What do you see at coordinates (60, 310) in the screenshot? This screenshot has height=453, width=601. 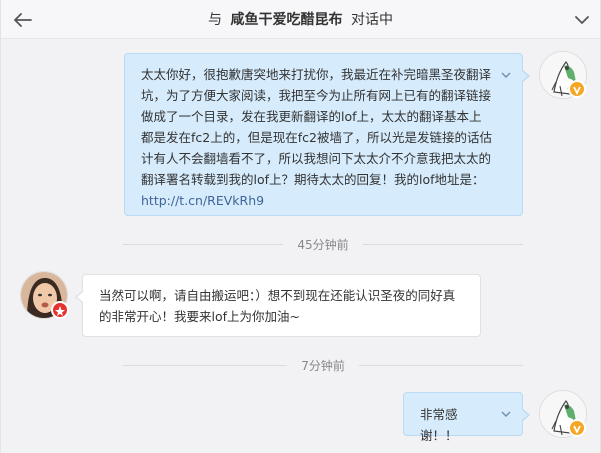 I see `red-badge-icon` at bounding box center [60, 310].